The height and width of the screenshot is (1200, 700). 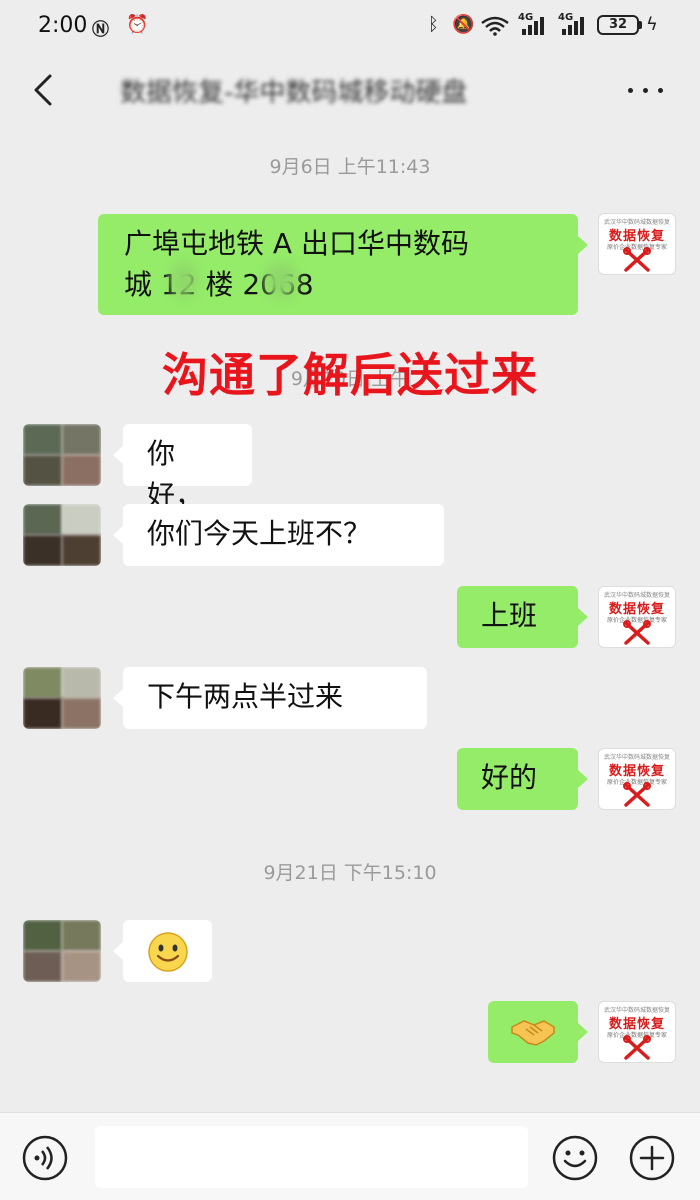 I want to click on message-bubble-incoming: 你好，, so click(x=182, y=468).